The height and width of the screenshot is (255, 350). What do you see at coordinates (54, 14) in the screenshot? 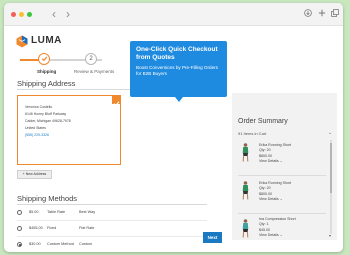
I see `back-icon: ‹` at bounding box center [54, 14].